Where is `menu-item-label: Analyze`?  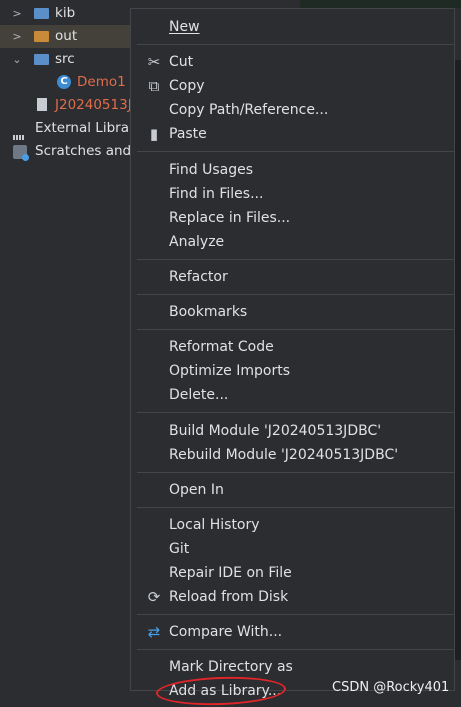
menu-item-label: Analyze is located at coordinates (197, 242).